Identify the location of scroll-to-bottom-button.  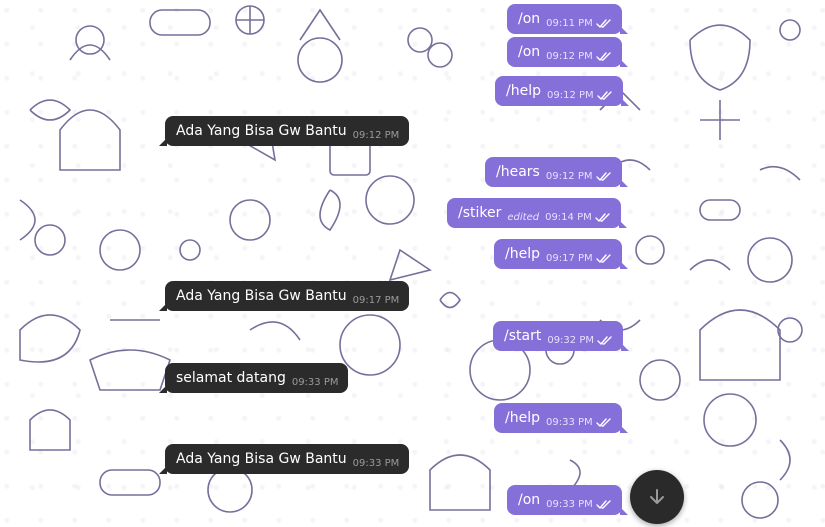
(657, 497).